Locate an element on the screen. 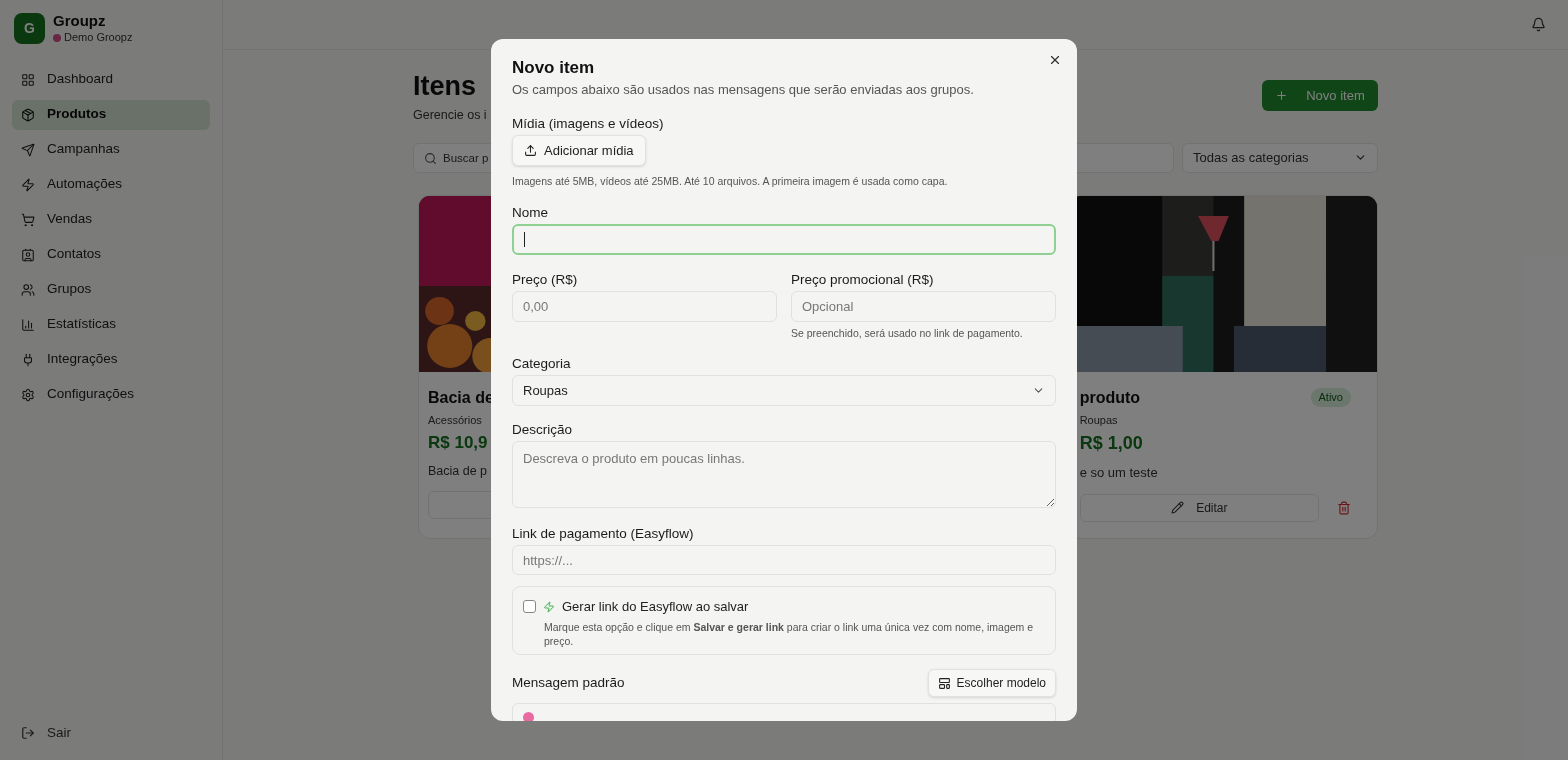  workspace-icon is located at coordinates (57, 37).